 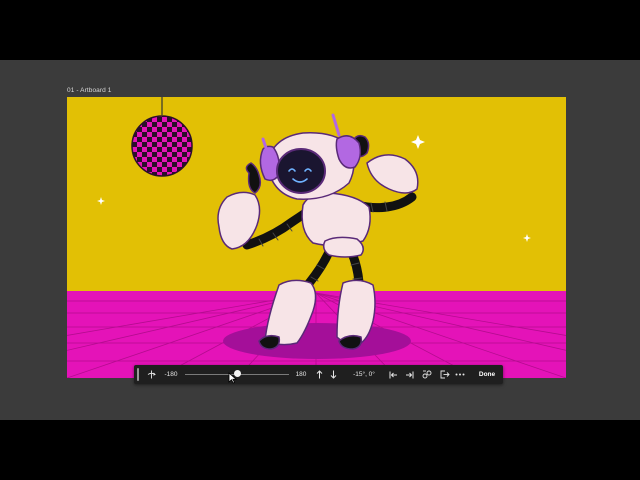 I want to click on mouse-pointer-icon, so click(x=232, y=378).